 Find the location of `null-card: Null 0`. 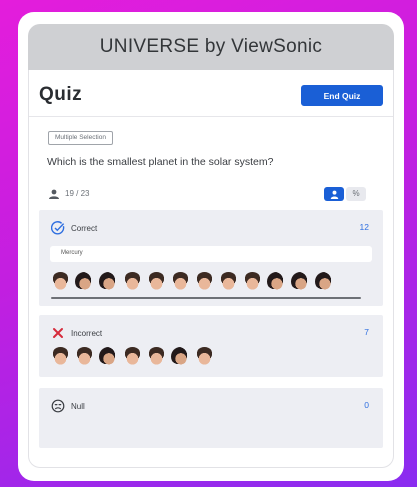

null-card: Null 0 is located at coordinates (211, 418).